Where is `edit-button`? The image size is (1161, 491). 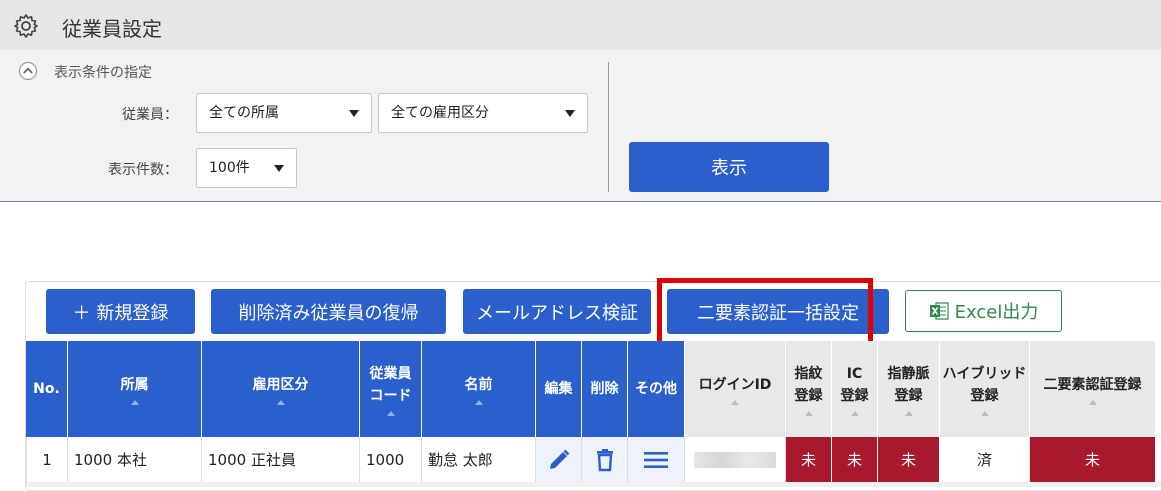 edit-button is located at coordinates (559, 460).